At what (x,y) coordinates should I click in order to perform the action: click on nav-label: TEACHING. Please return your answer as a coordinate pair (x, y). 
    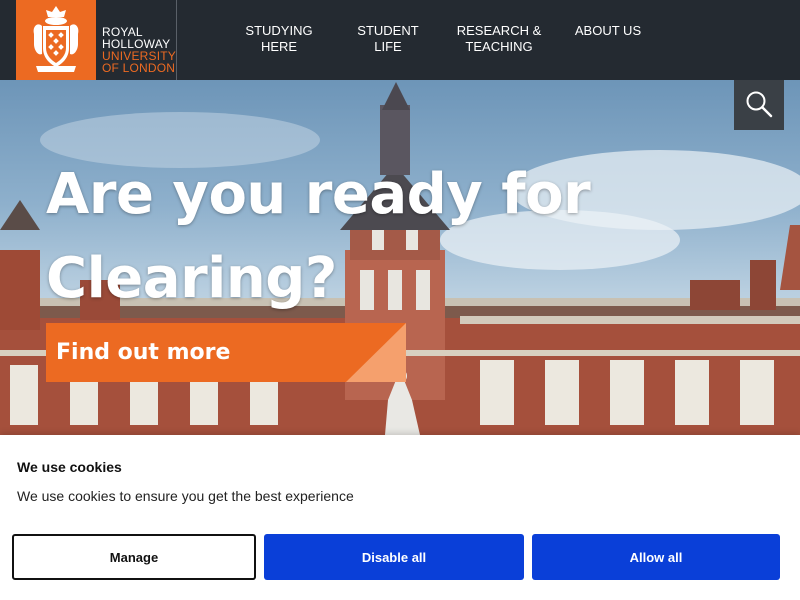
    Looking at the image, I should click on (499, 46).